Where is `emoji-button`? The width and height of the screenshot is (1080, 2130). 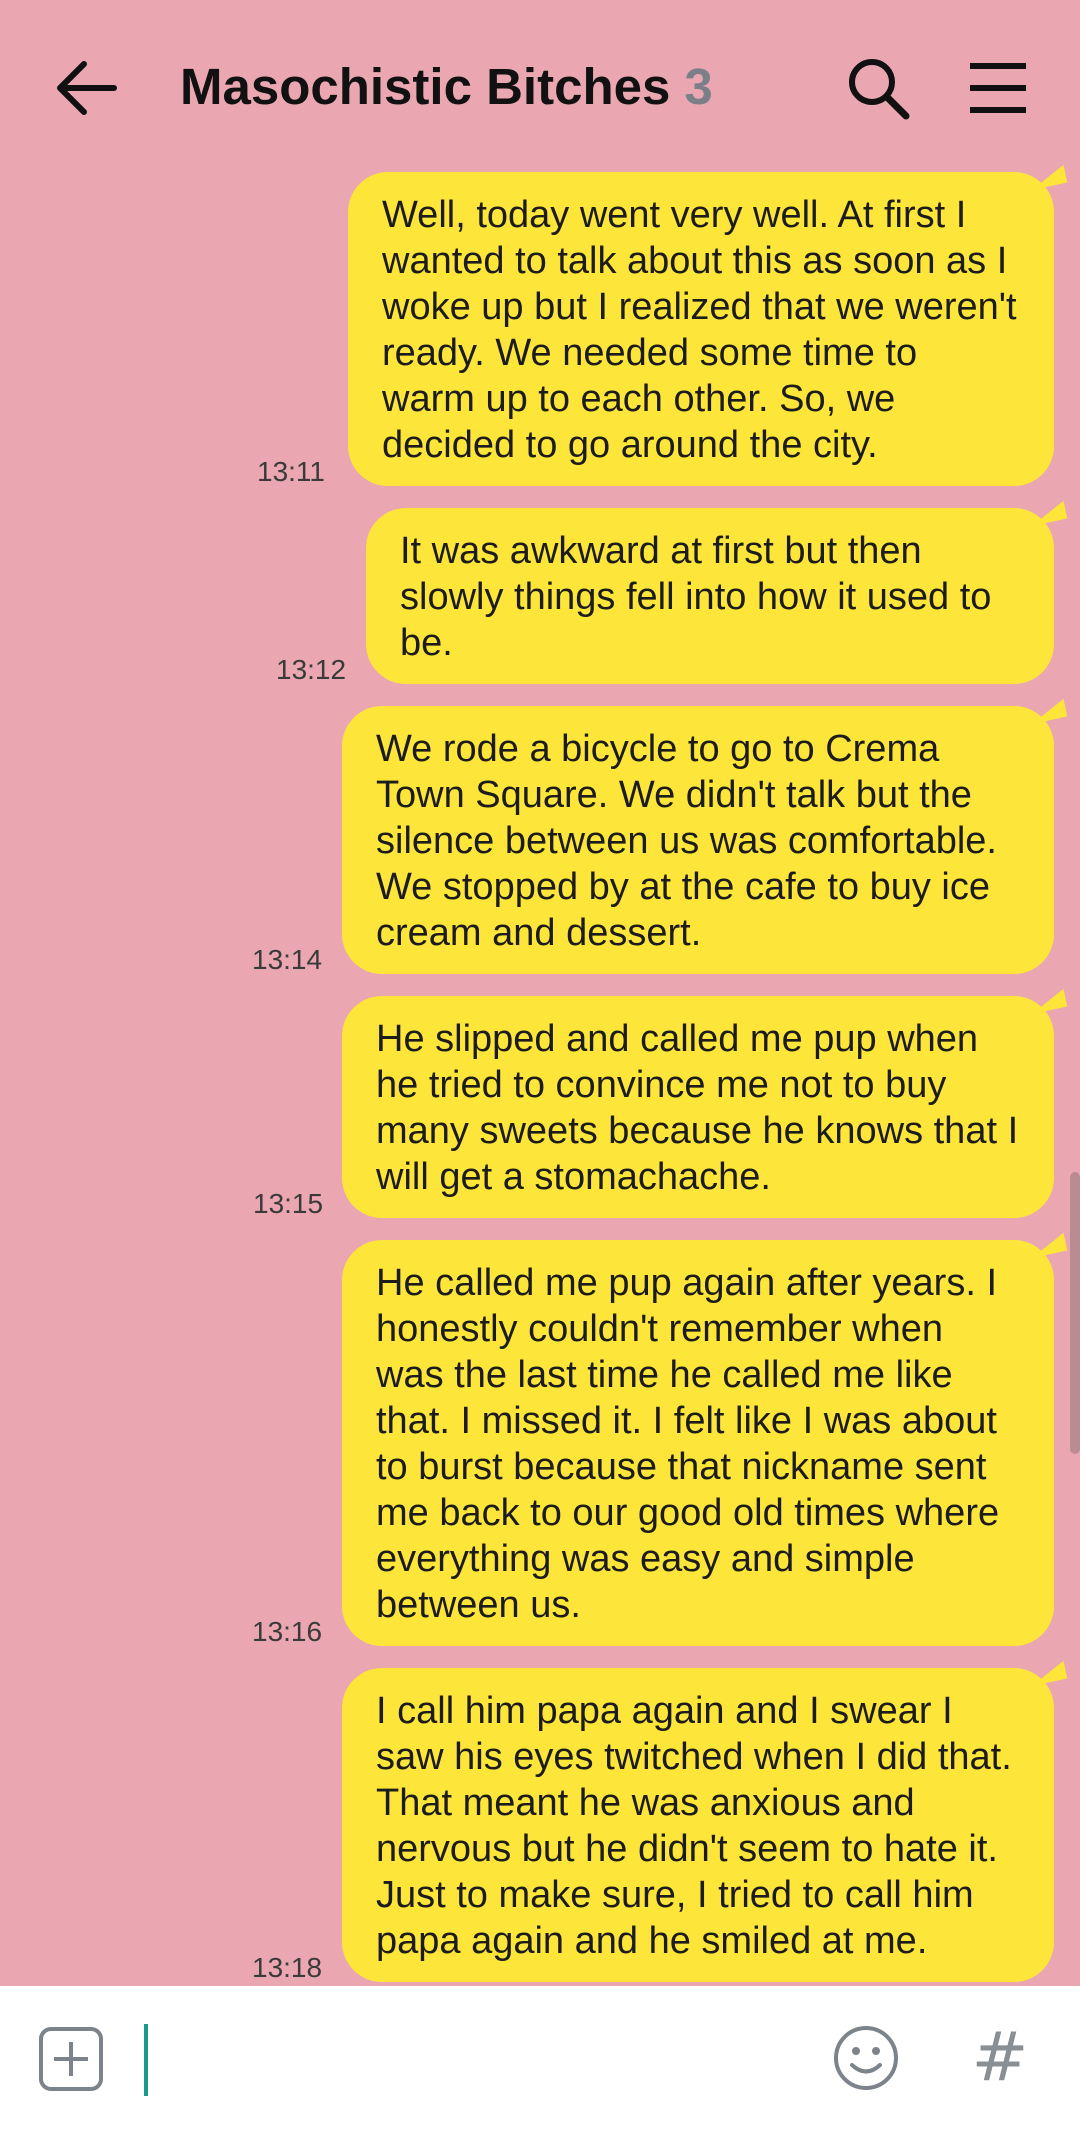 emoji-button is located at coordinates (866, 2058).